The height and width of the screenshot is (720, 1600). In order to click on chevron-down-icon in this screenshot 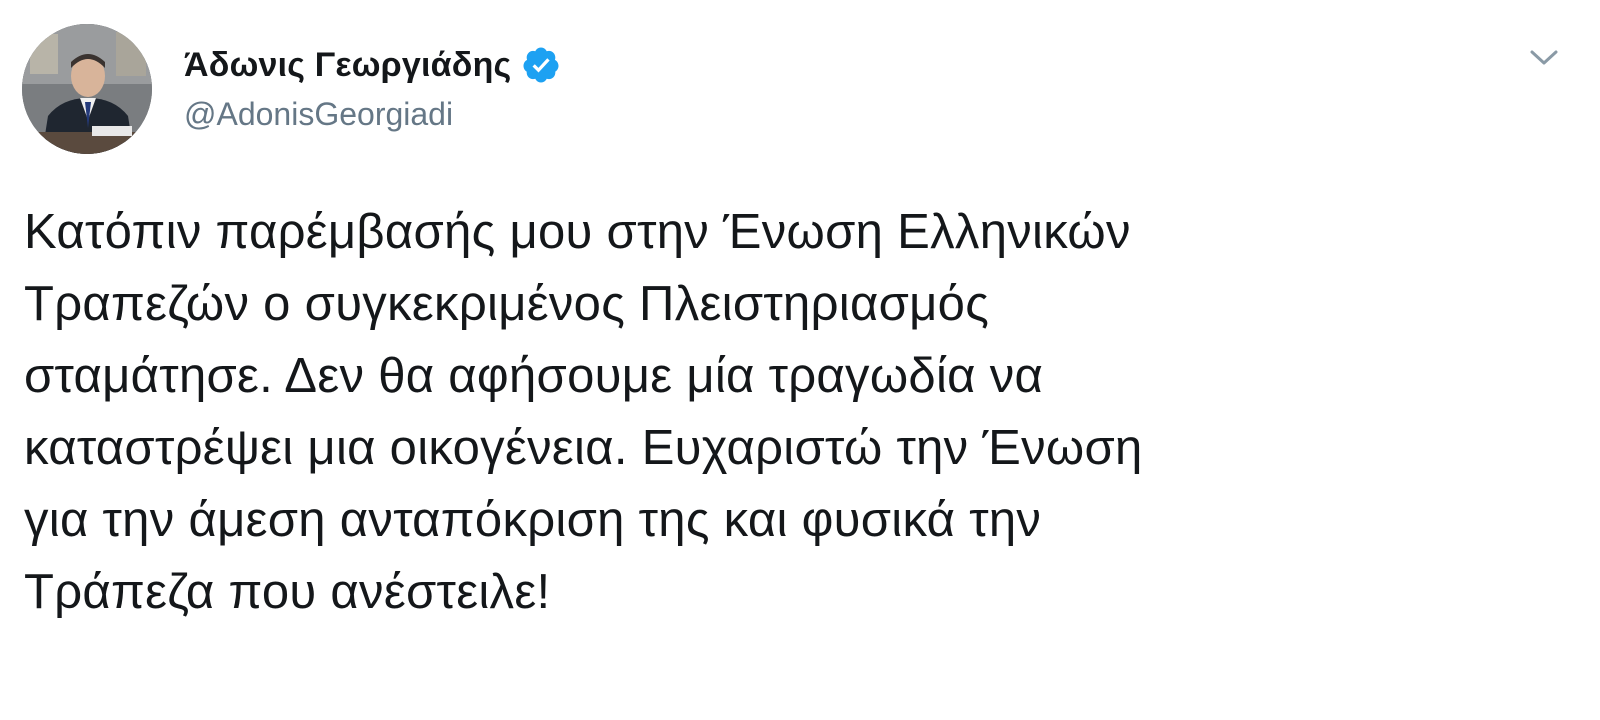, I will do `click(1544, 57)`.